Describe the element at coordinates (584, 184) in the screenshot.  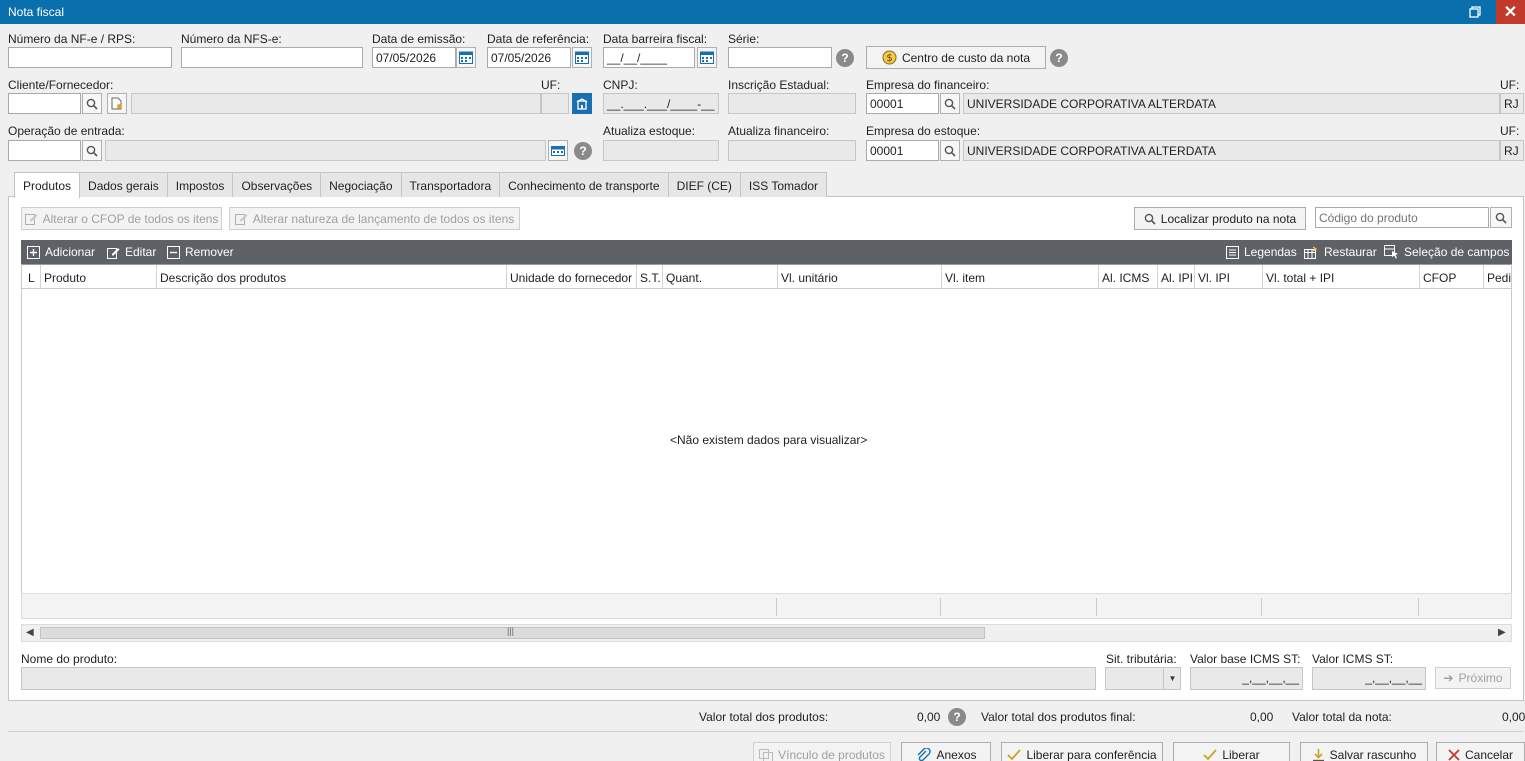
I see `tab-conhecimento-transporte: Conhecimento de transporte` at that location.